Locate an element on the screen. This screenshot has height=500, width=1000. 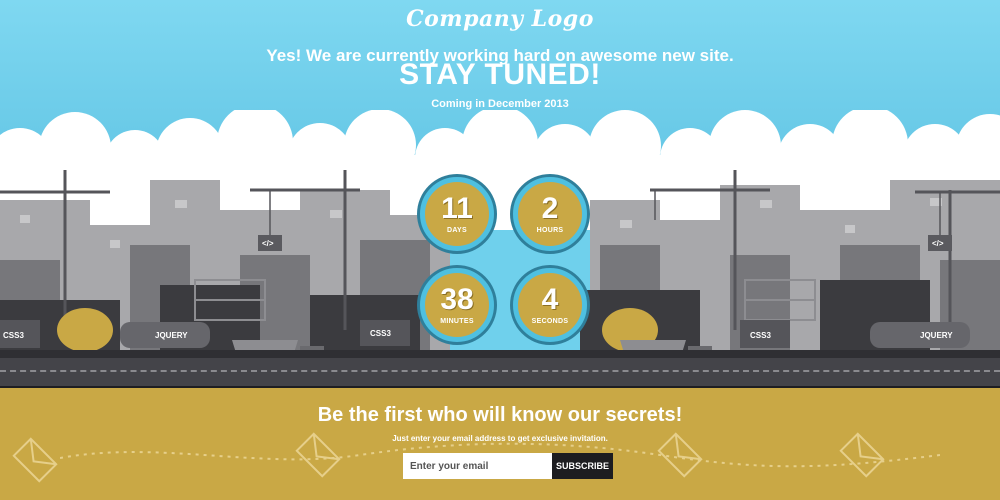
countdown-days: 11 DAYS is located at coordinates (457, 214).